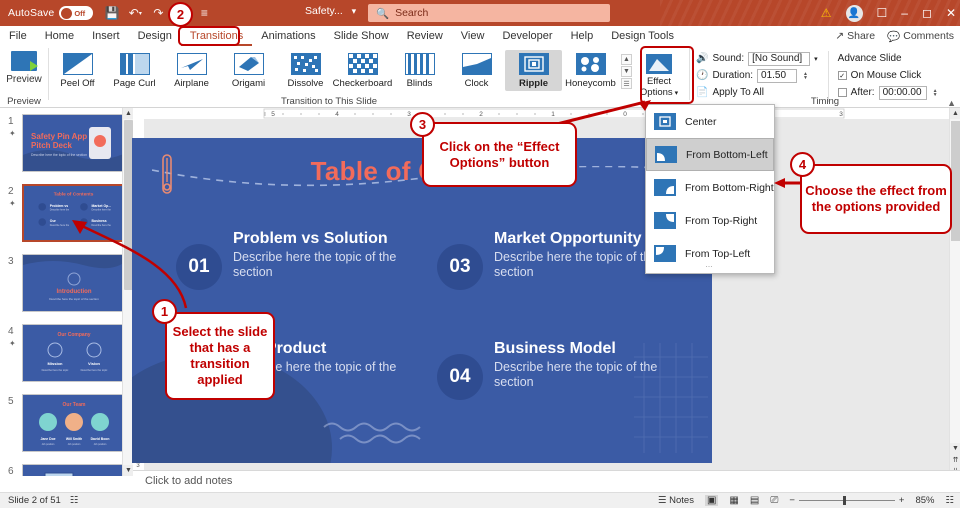 Image resolution: width=960 pixels, height=508 pixels. I want to click on transition-blinds: Blinds, so click(419, 70).